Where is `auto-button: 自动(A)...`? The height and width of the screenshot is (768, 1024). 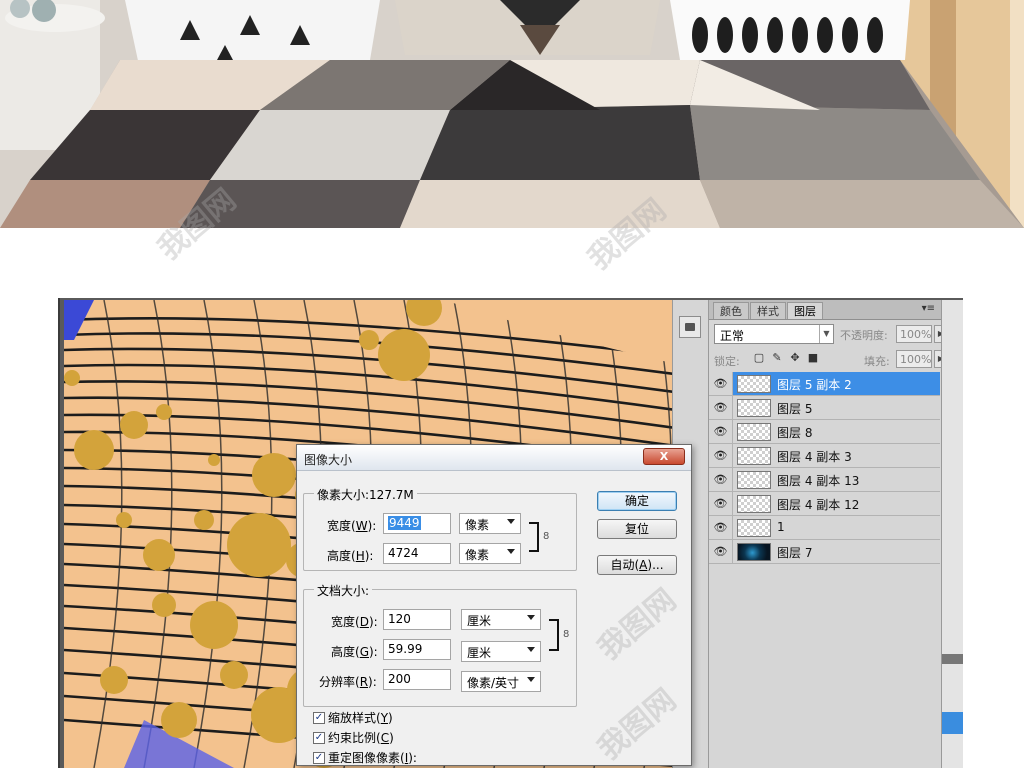 auto-button: 自动(A)... is located at coordinates (637, 565).